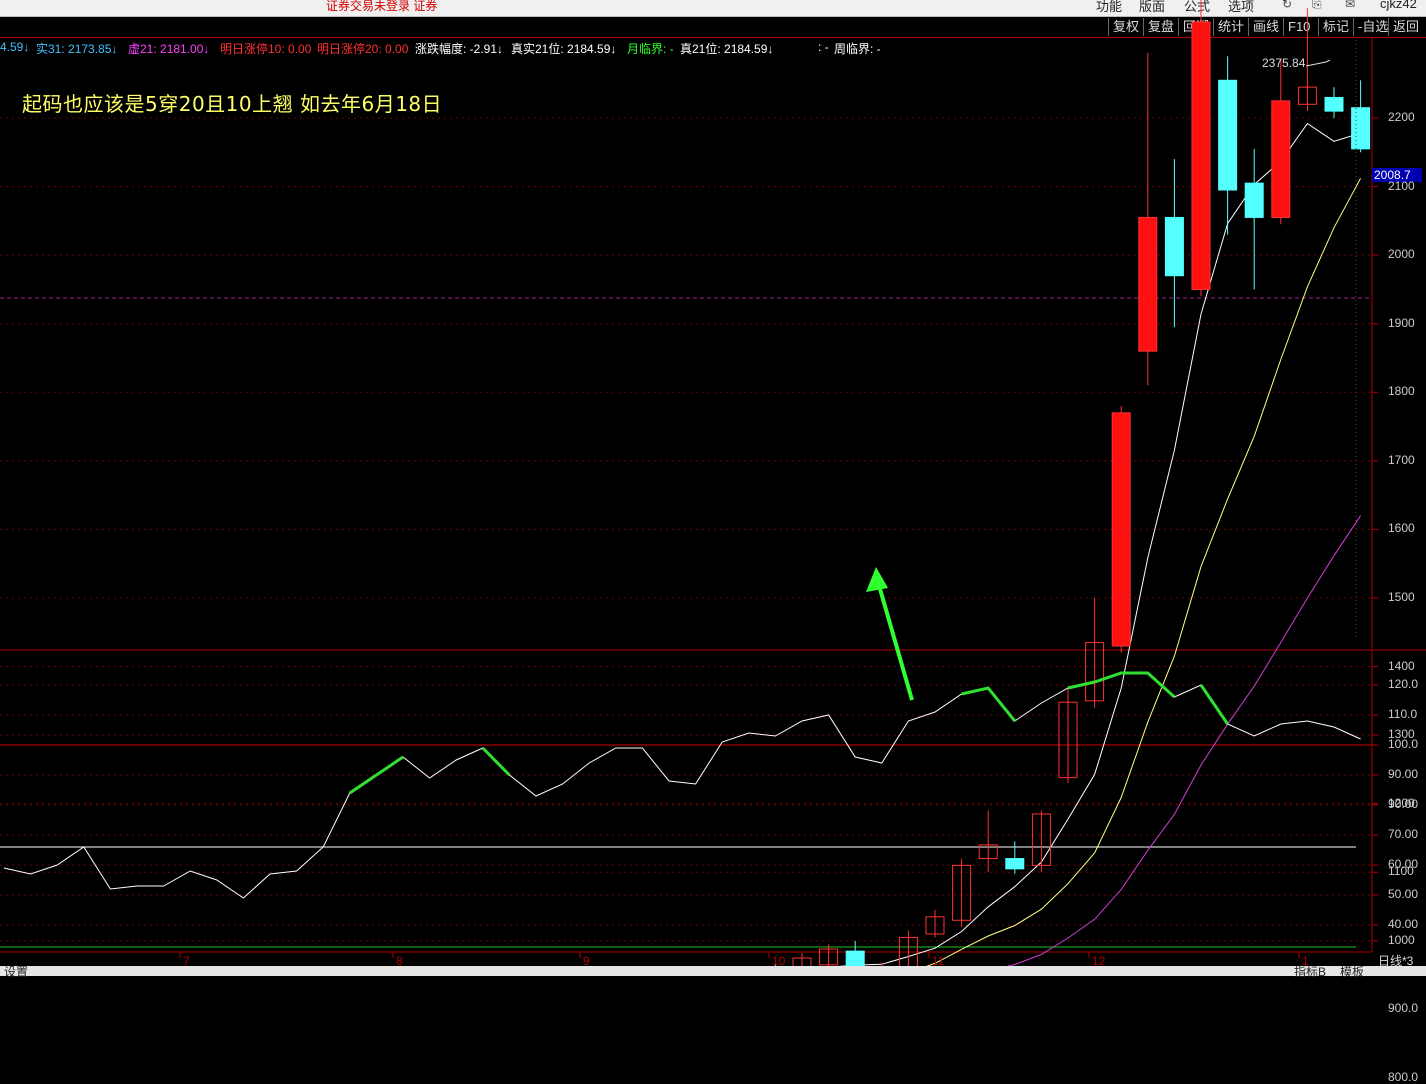 This screenshot has width=1426, height=1084. Describe the element at coordinates (1284, 63) in the screenshot. I see `high-price-label: 2375.84` at that location.